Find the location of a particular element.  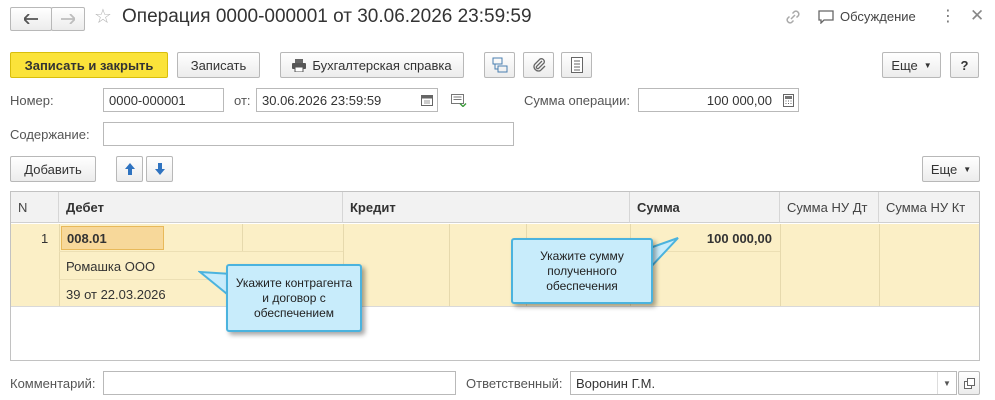

add-row-label: Добавить is located at coordinates (53, 169).